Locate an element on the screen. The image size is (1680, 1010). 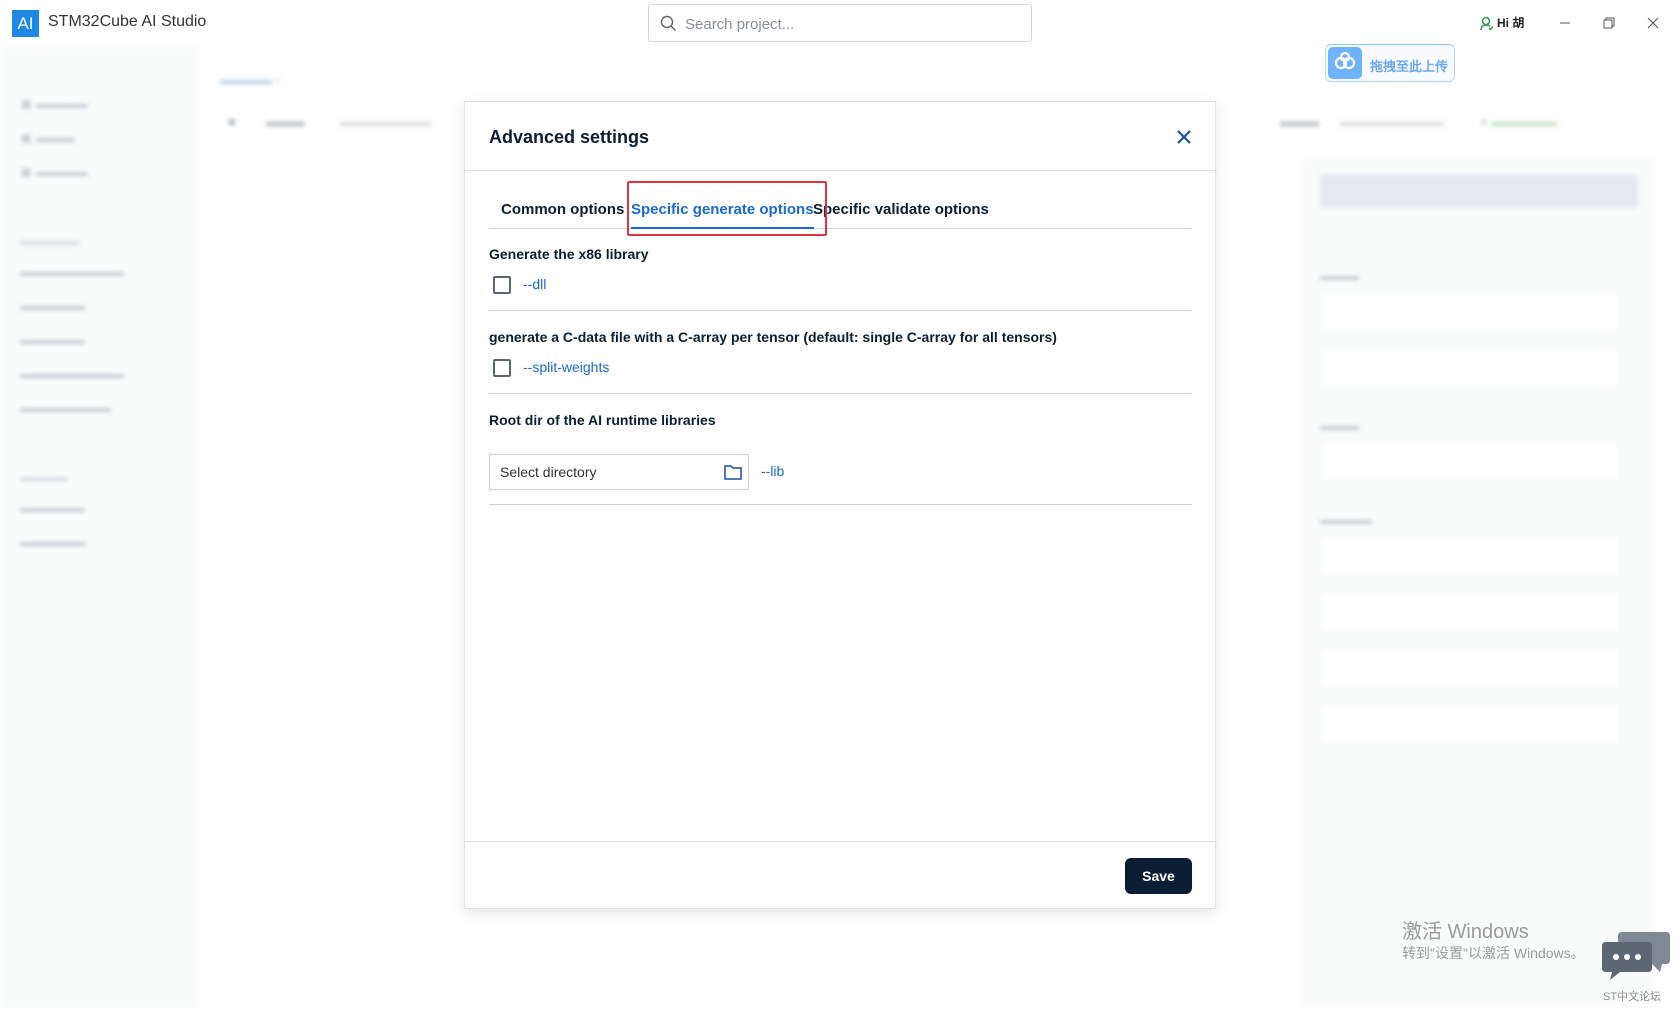
save-button: Save is located at coordinates (1158, 876).